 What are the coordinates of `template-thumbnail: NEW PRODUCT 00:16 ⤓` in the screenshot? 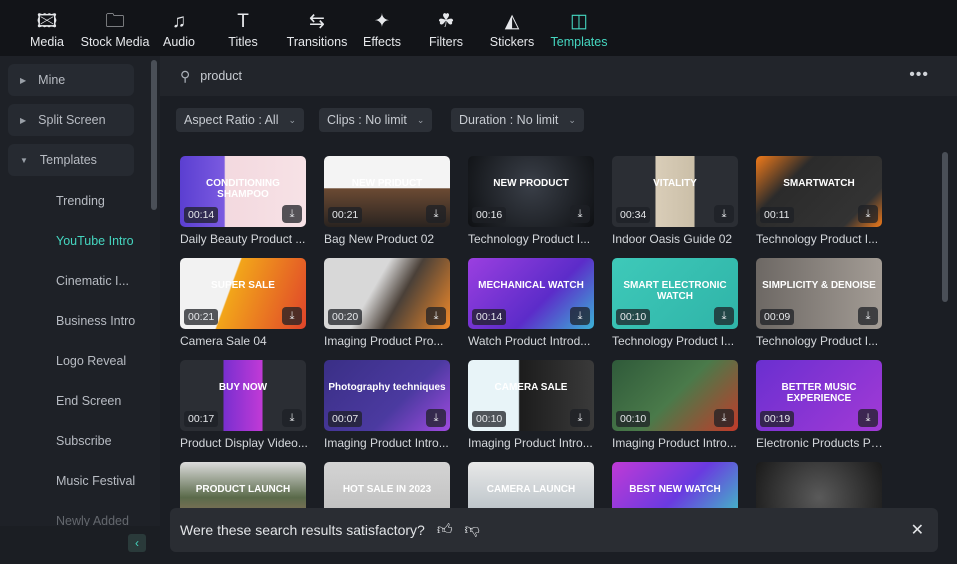 It's located at (531, 191).